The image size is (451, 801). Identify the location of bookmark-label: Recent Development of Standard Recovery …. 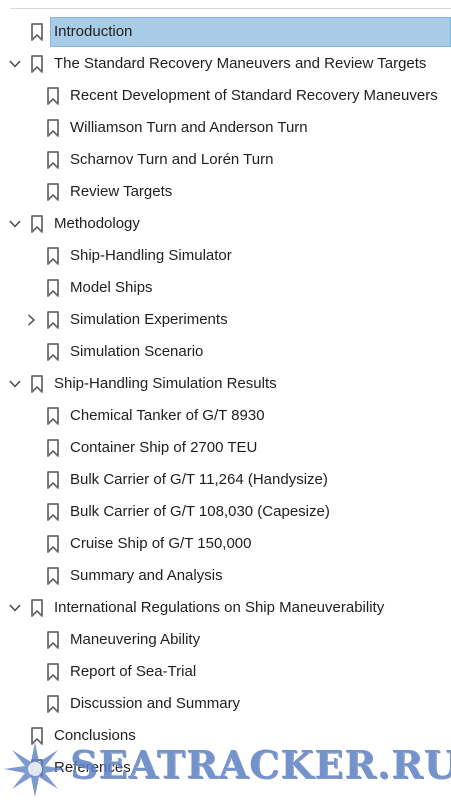
(254, 95).